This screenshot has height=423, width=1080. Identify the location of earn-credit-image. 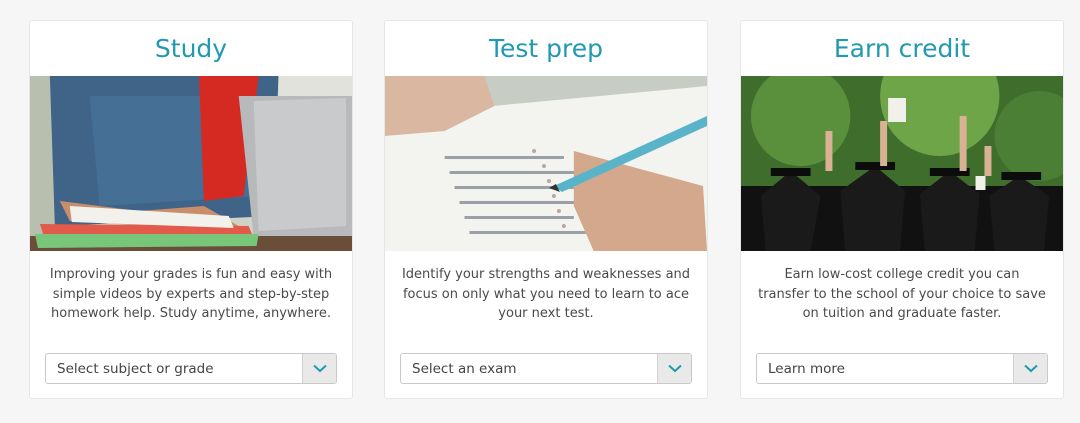
(902, 163).